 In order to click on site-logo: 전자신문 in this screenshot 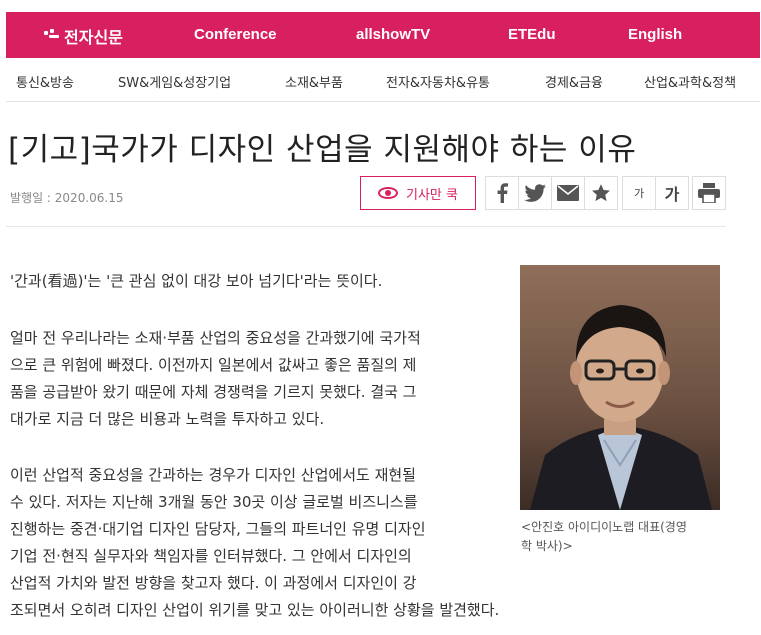, I will do `click(83, 36)`.